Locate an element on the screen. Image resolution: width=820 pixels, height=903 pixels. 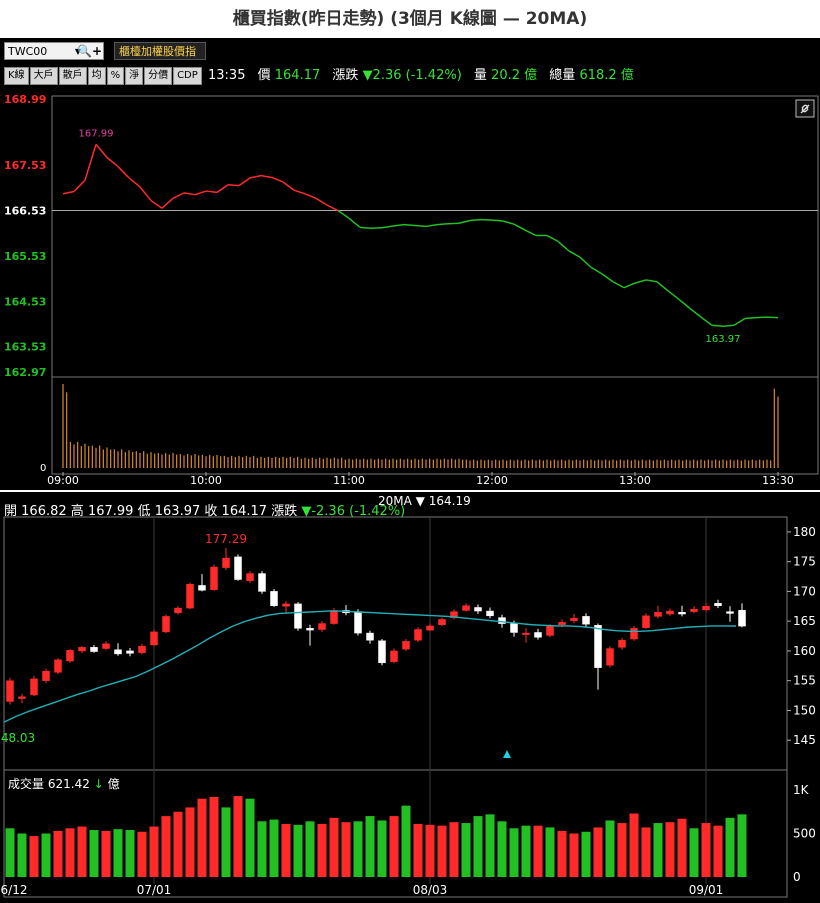
intraday-x-tick-label: 12:00 is located at coordinates (492, 480).